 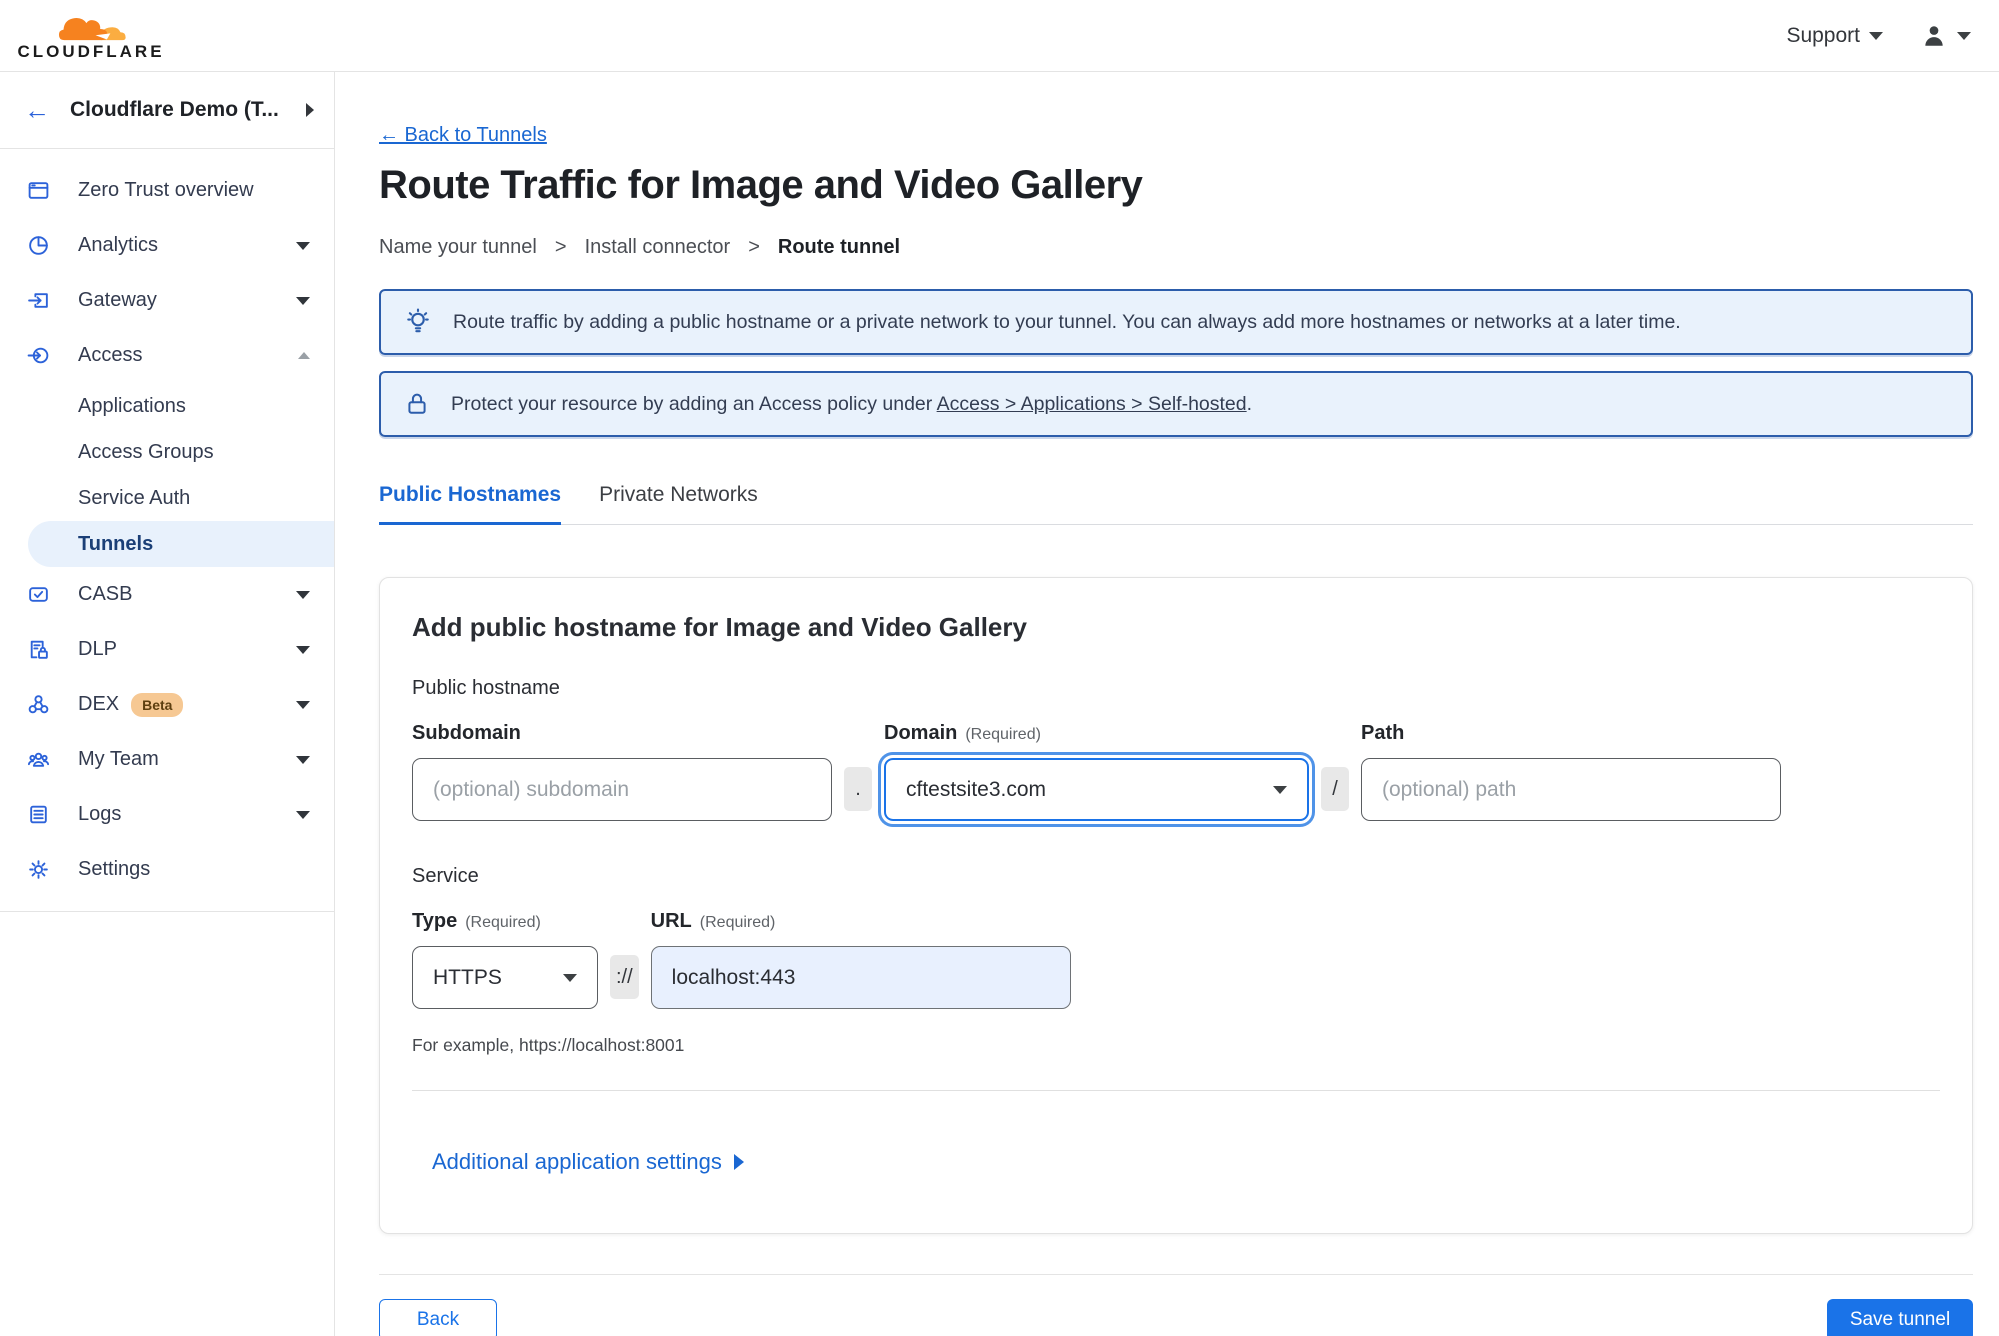 I want to click on domain-label: Domain (Required), so click(x=1096, y=733).